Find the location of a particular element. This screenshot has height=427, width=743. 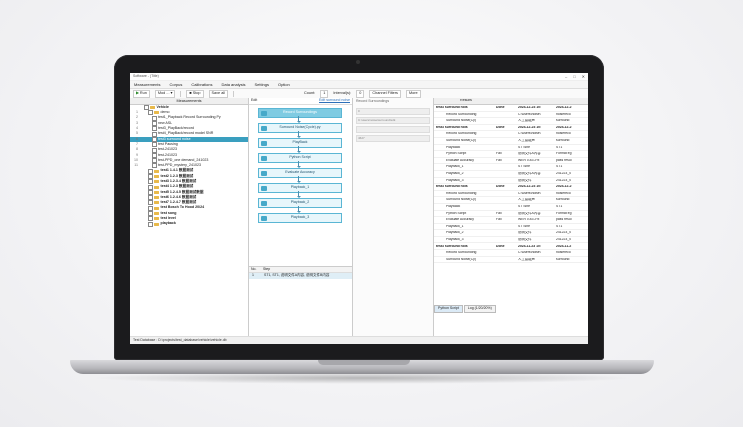

flow-node: Surround Noise(Cycle).py is located at coordinates (300, 128).